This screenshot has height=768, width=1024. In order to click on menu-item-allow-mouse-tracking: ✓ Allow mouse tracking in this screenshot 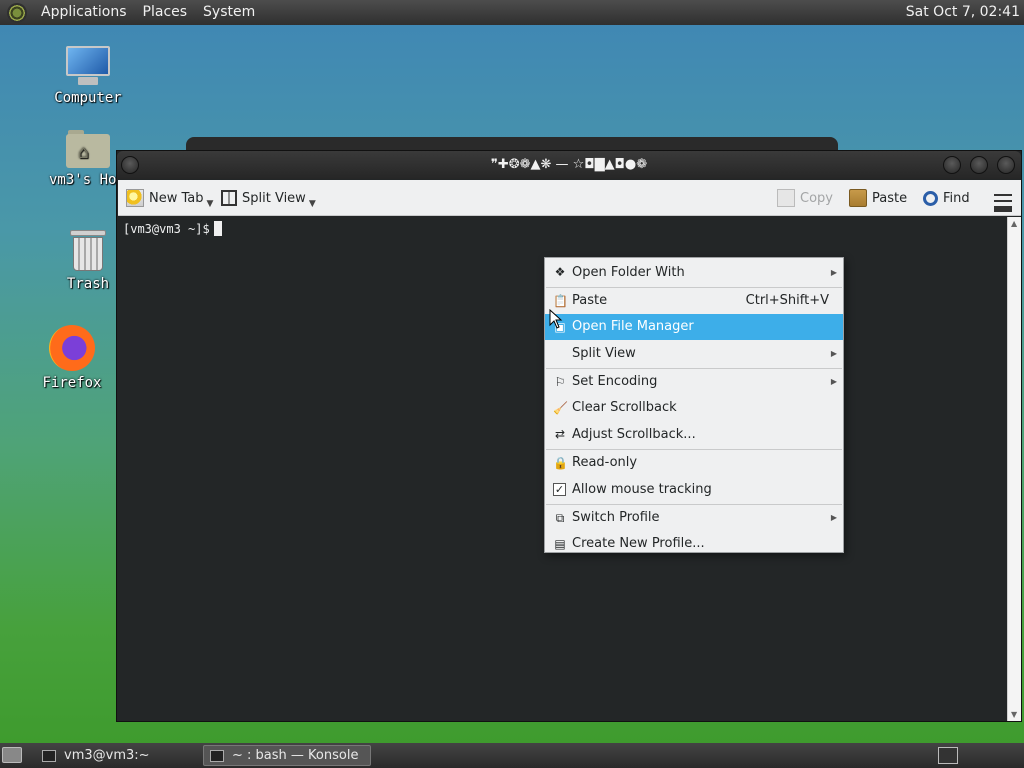, I will do `click(694, 490)`.